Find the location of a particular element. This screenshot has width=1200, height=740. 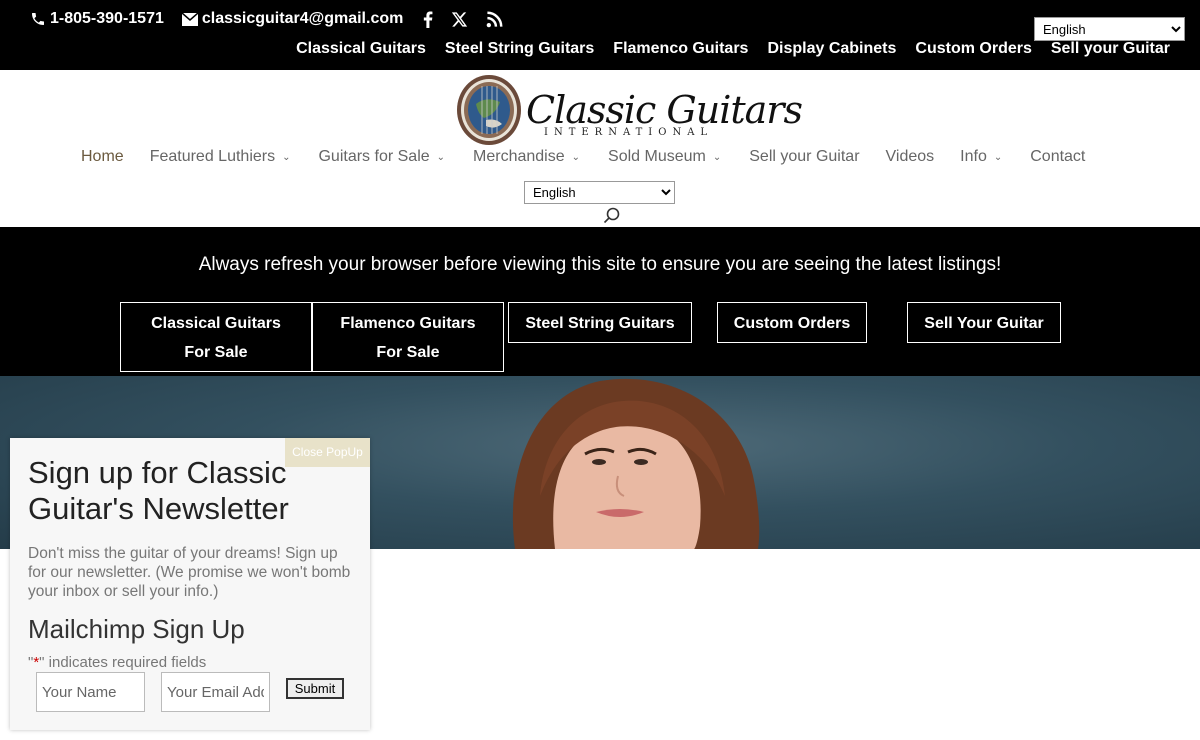

nav-label: Guitars for Sale is located at coordinates (374, 156).